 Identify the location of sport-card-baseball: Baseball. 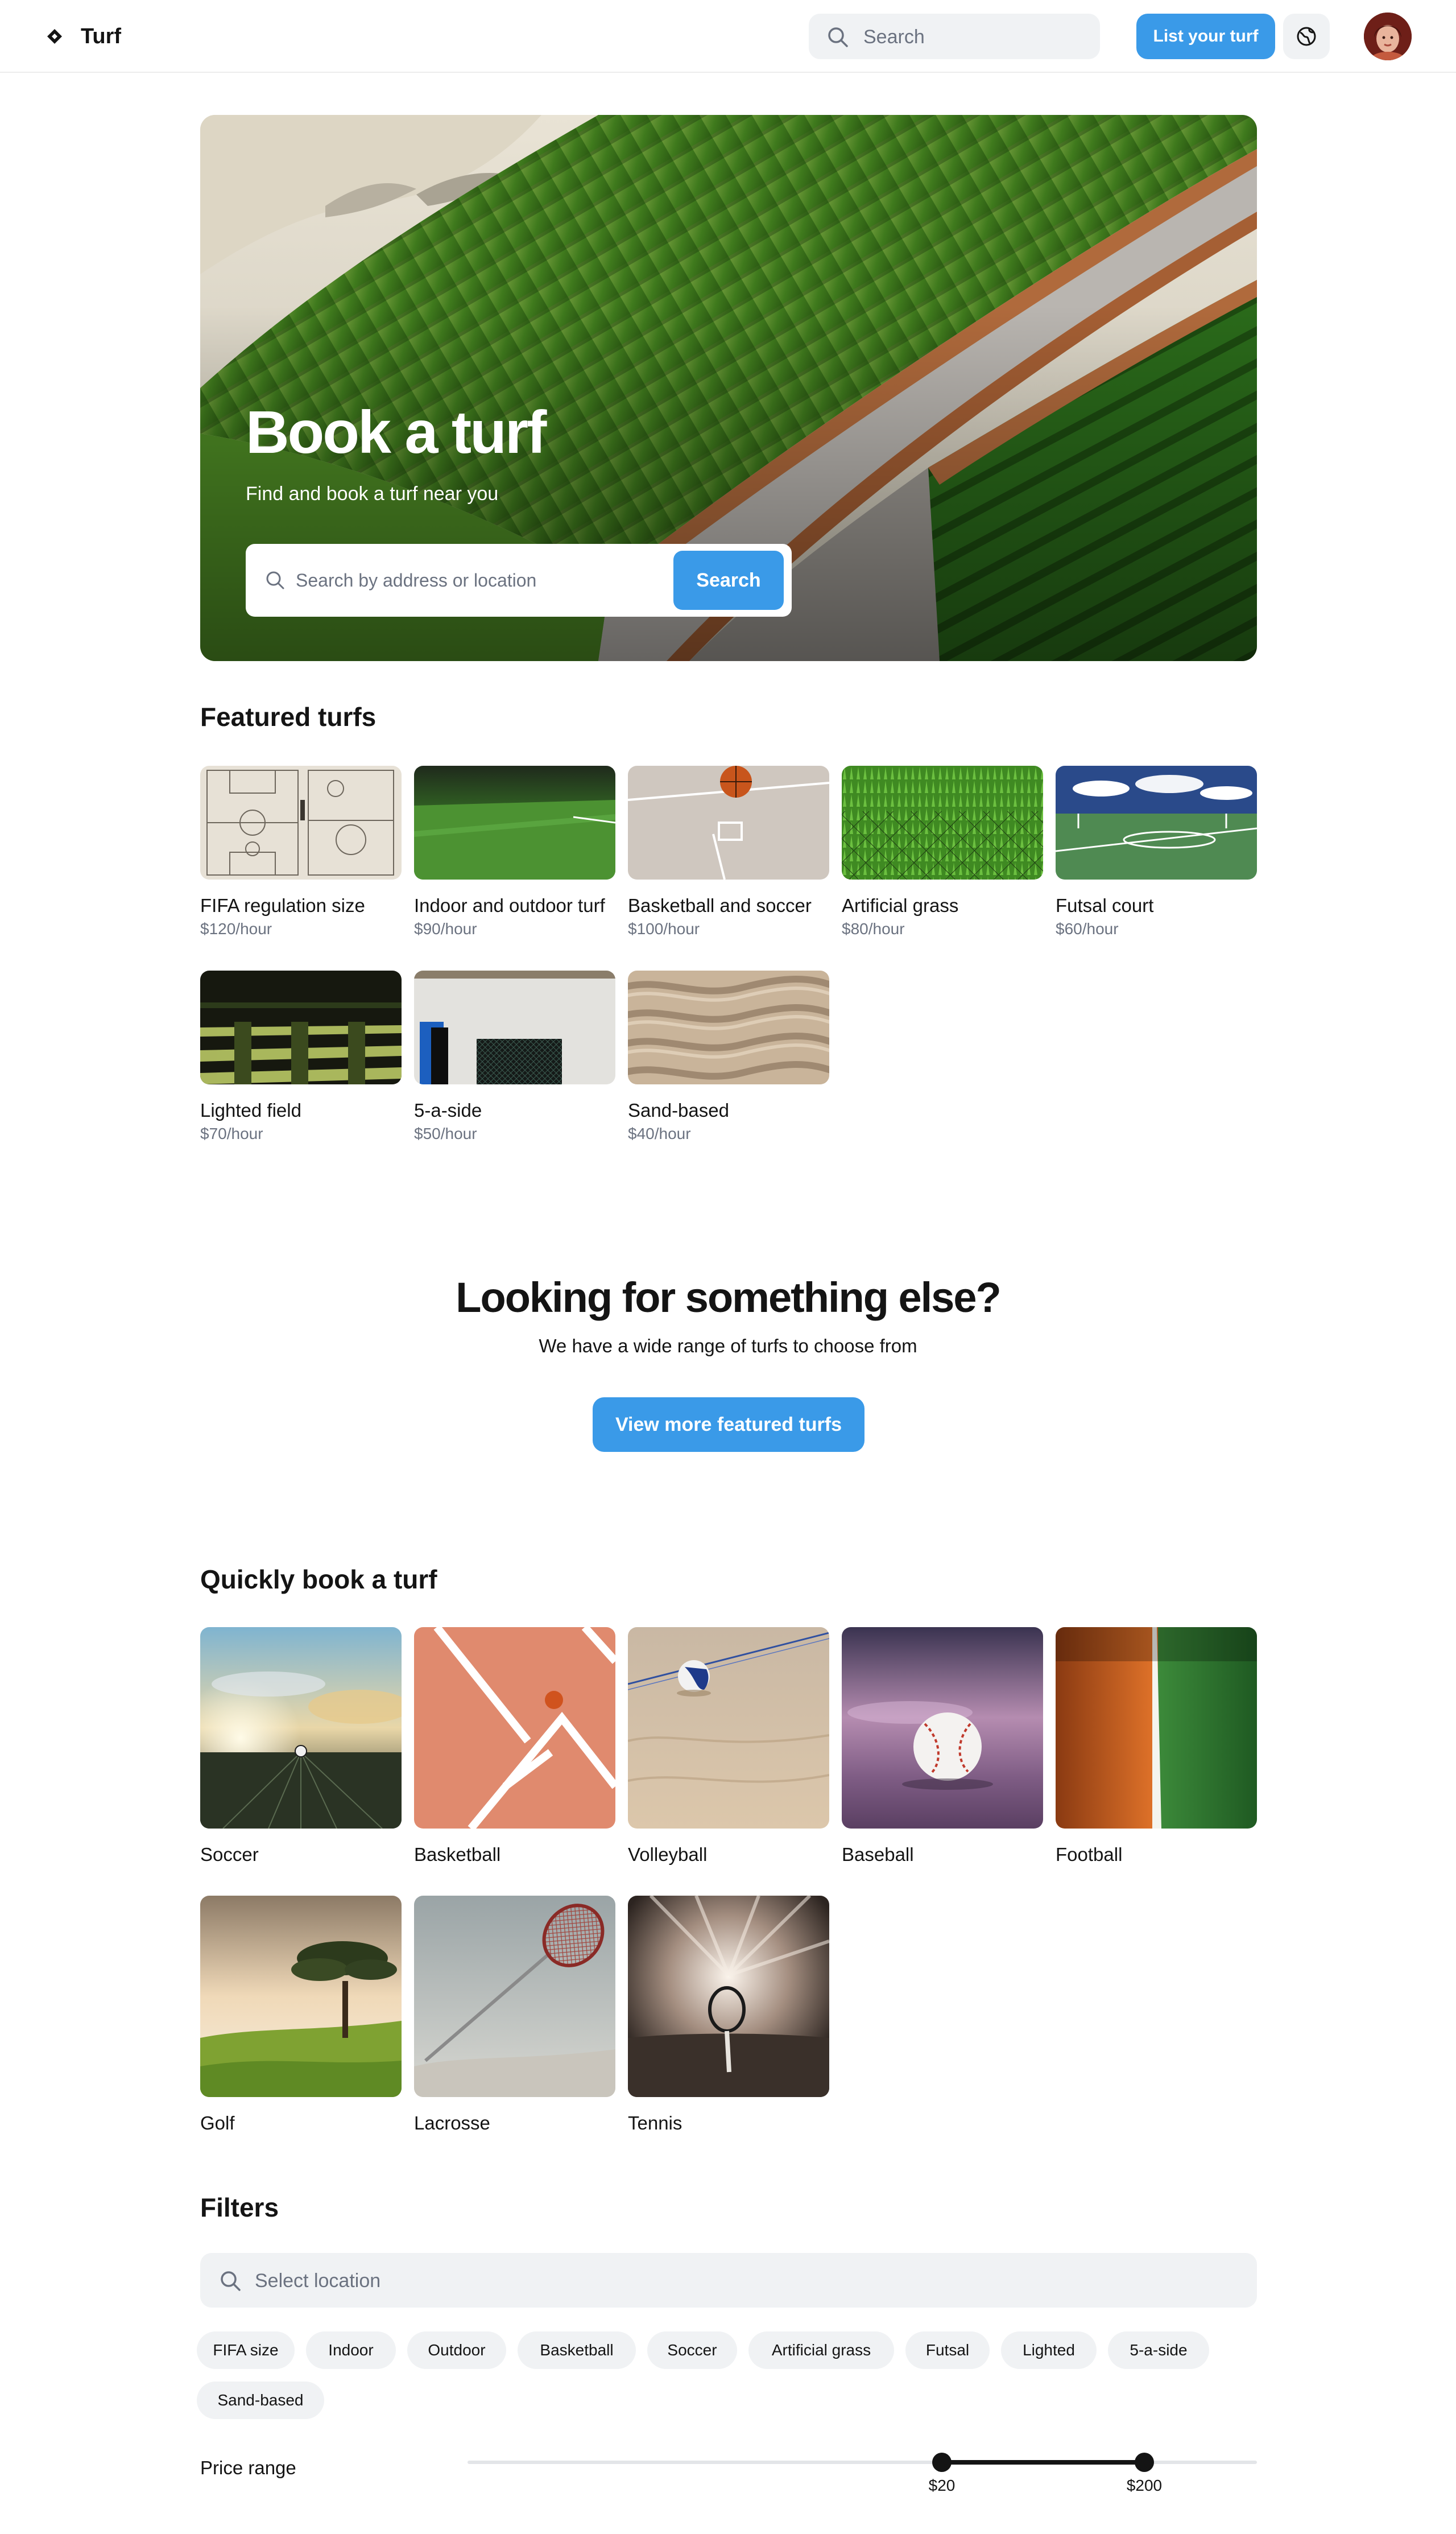
(942, 1746).